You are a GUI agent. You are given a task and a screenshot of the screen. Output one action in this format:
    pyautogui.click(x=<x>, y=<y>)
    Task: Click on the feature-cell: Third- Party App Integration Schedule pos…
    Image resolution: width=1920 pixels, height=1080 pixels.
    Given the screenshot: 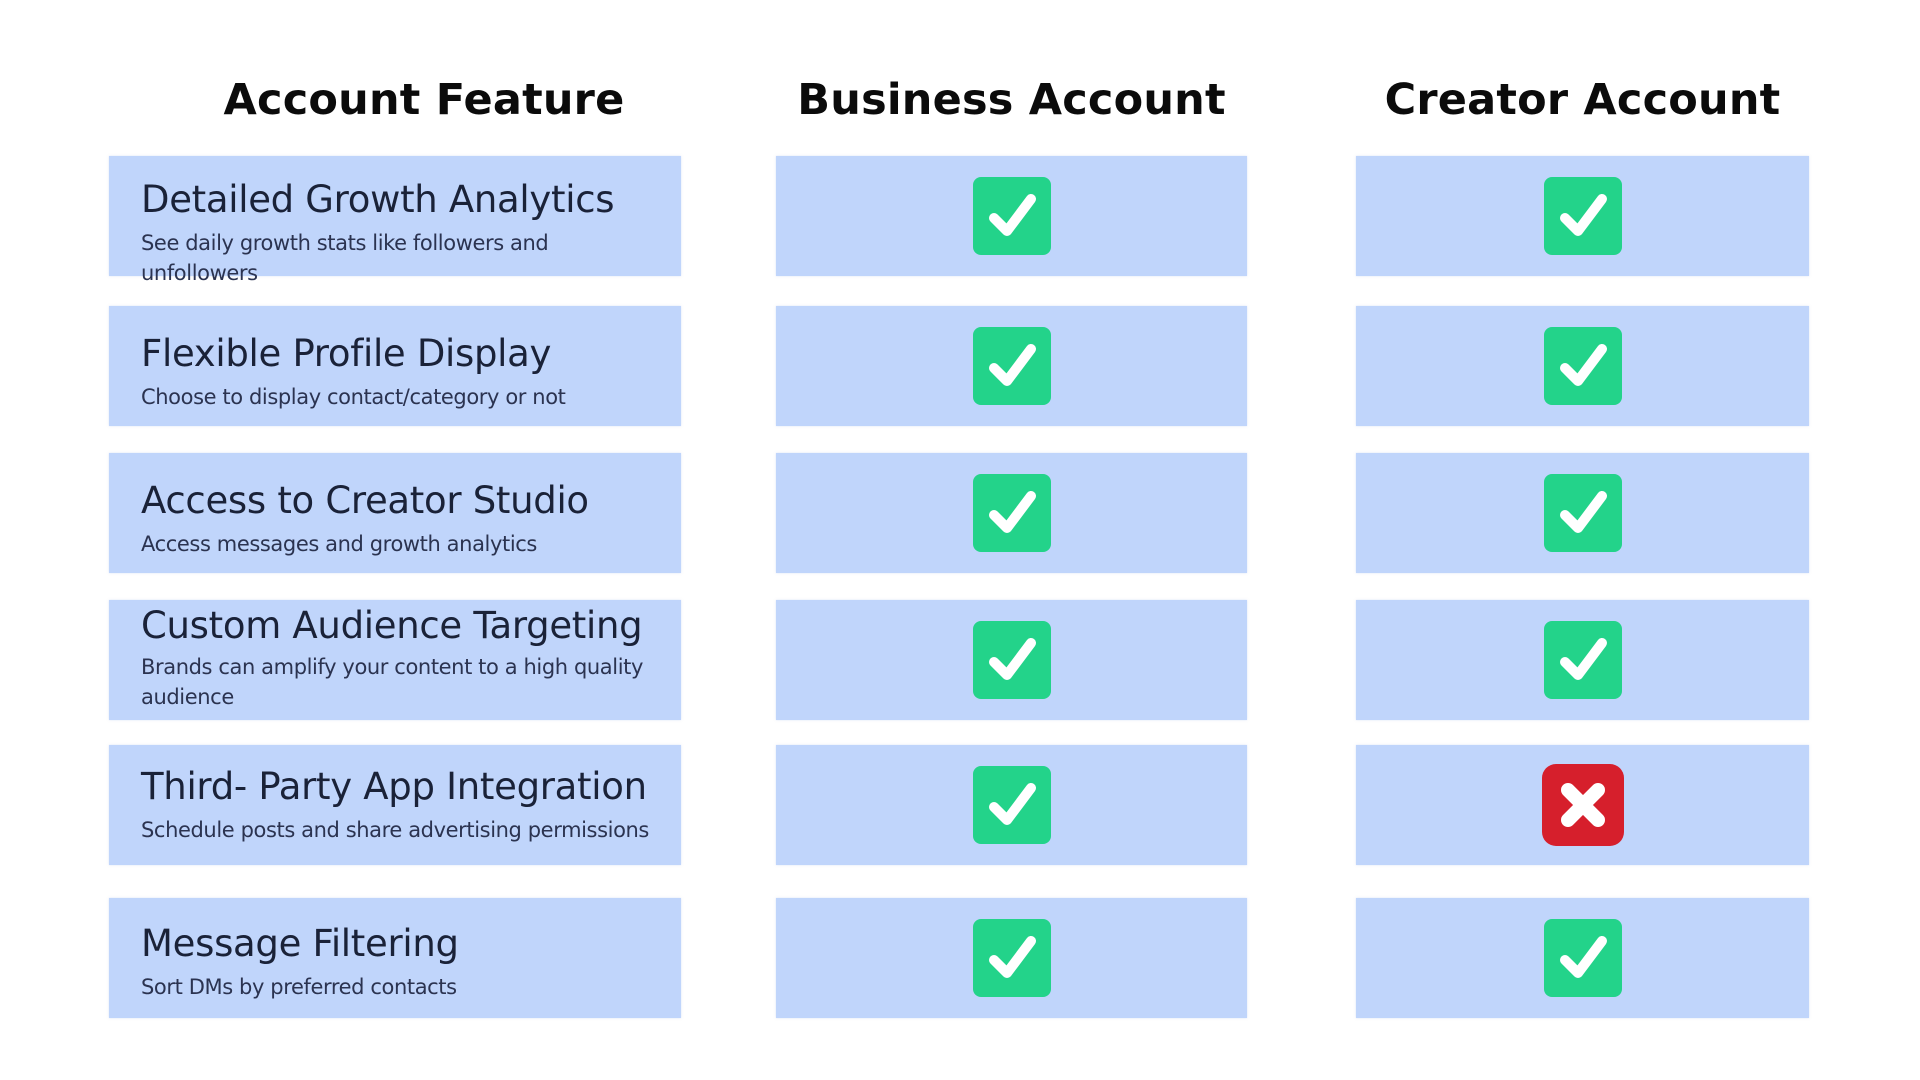 What is the action you would take?
    pyautogui.click(x=395, y=805)
    